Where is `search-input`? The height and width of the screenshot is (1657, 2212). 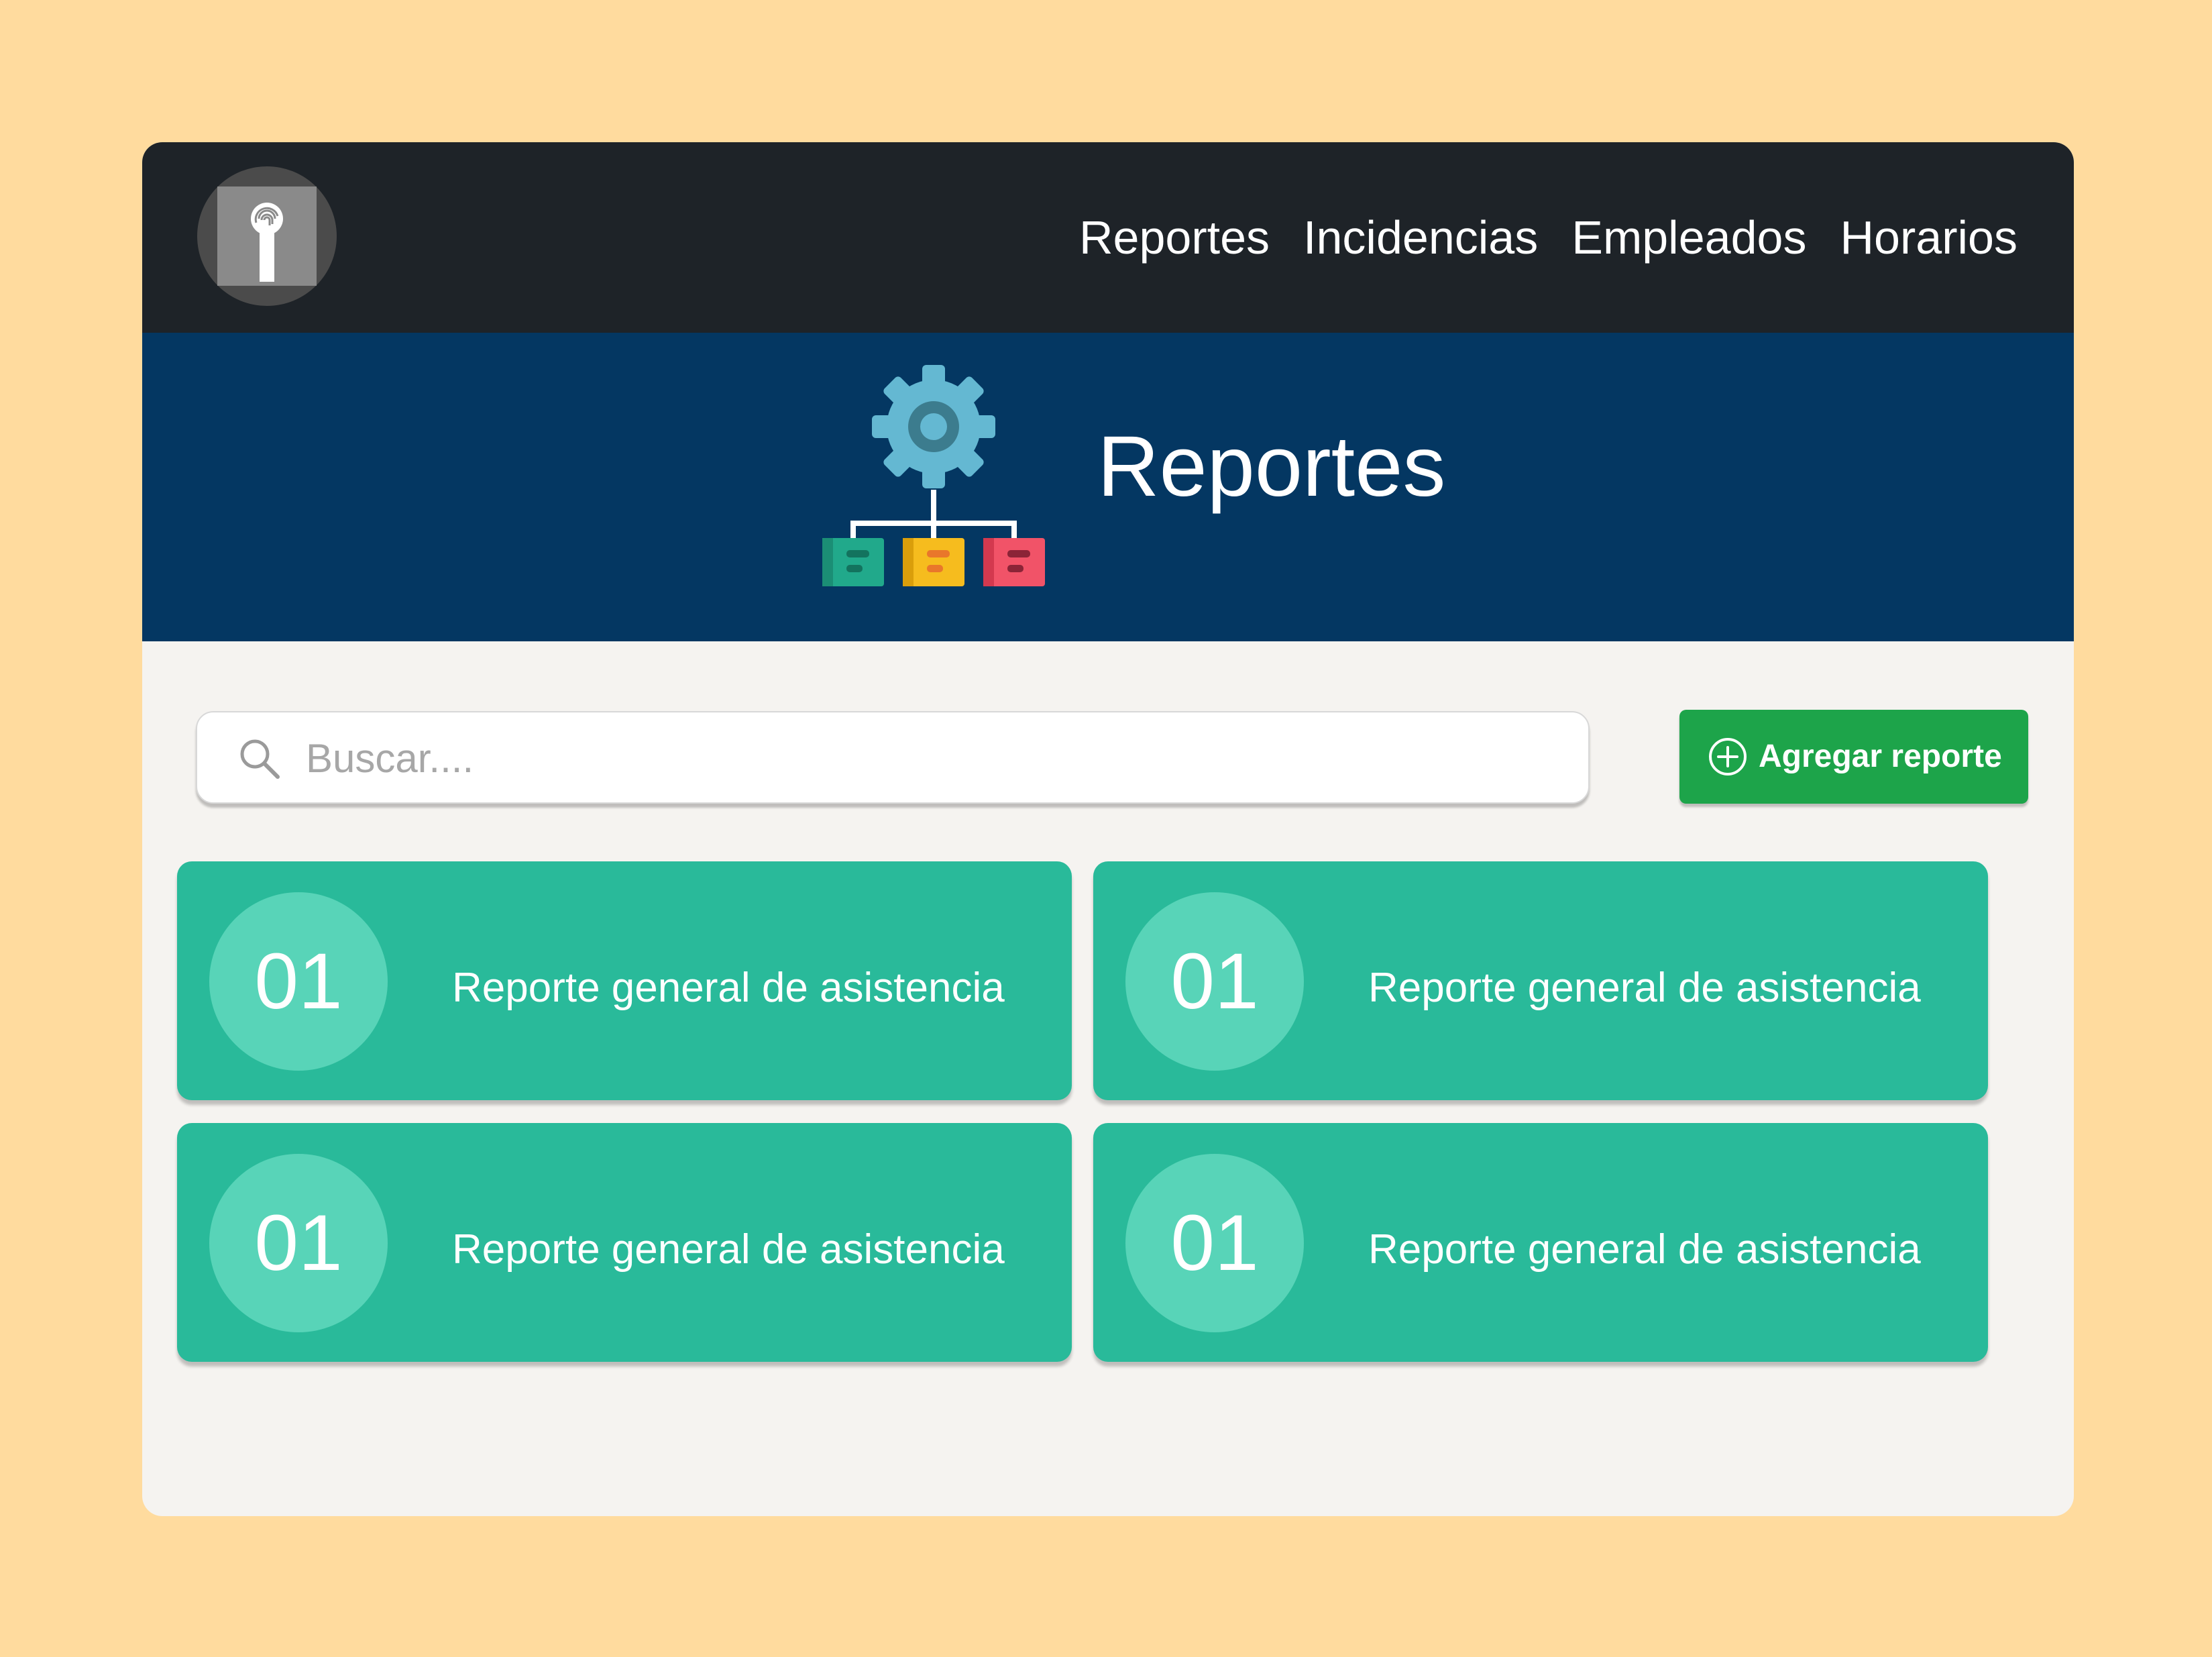 search-input is located at coordinates (936, 758).